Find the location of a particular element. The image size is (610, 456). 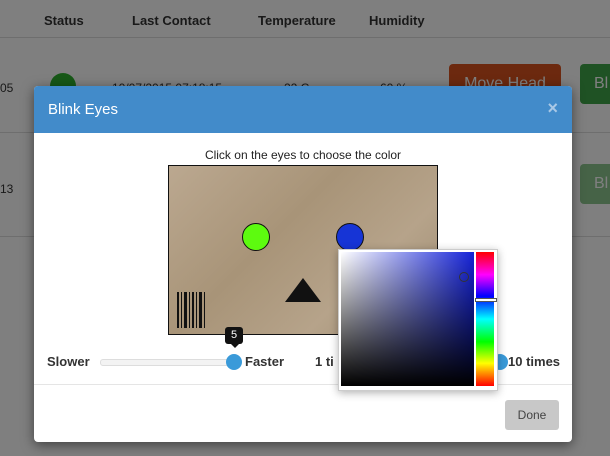

tooltip-arrow is located at coordinates (235, 346).